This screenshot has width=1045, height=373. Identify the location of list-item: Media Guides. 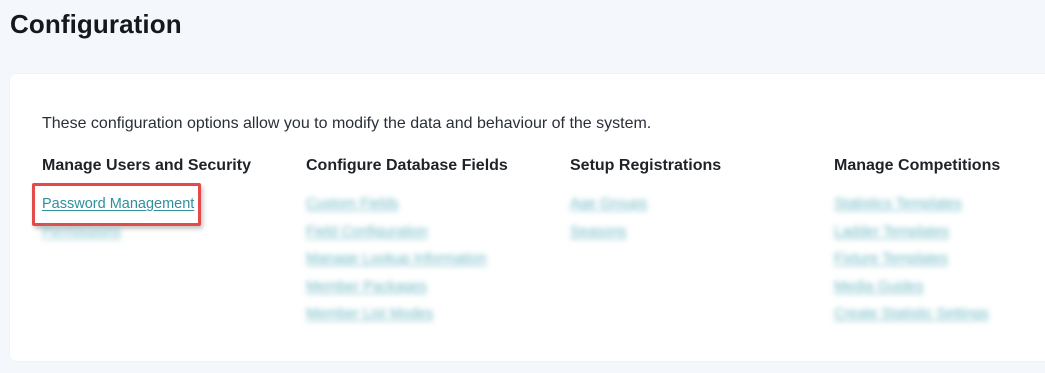
(939, 293).